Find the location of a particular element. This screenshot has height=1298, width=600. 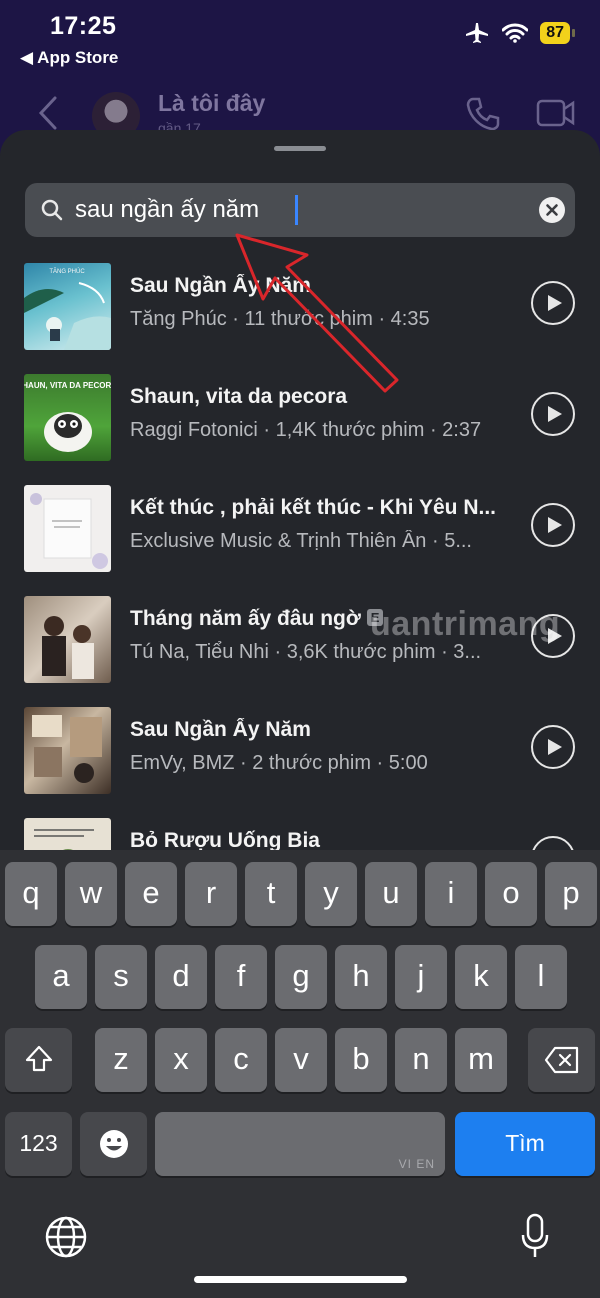

key-h: h is located at coordinates (361, 977).